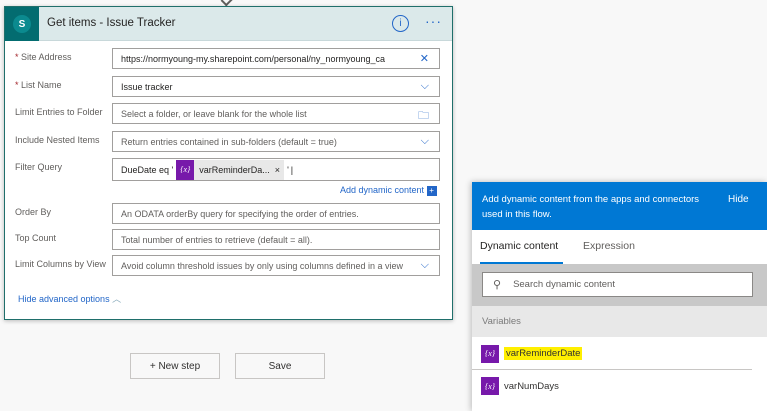  Describe the element at coordinates (59, 112) in the screenshot. I see `folder-label: Limit Entries to Folder` at that location.